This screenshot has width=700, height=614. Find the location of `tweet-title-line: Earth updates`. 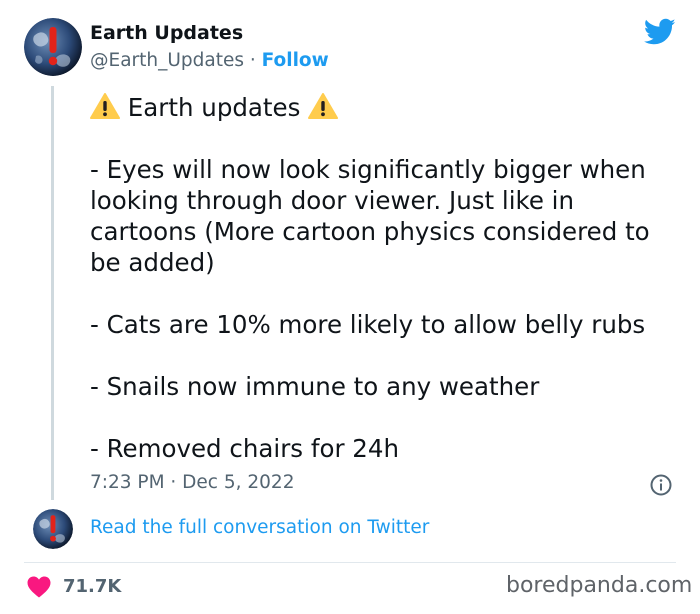

tweet-title-line: Earth updates is located at coordinates (387, 107).